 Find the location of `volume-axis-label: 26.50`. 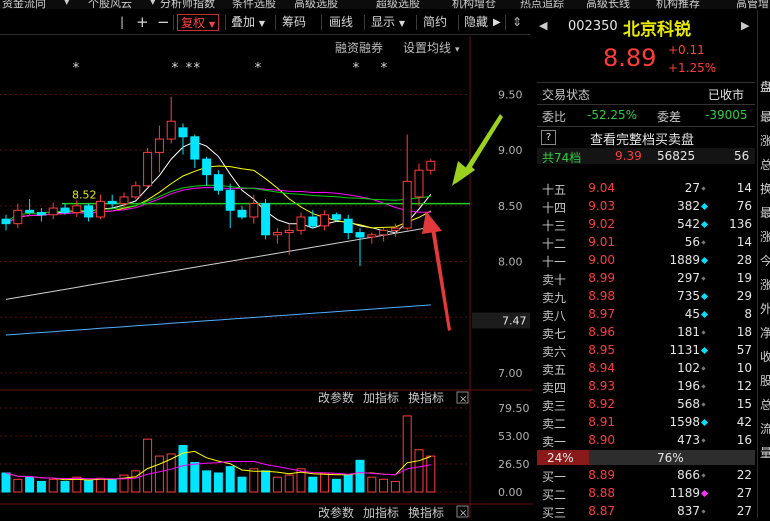

volume-axis-label: 26.50 is located at coordinates (514, 464).